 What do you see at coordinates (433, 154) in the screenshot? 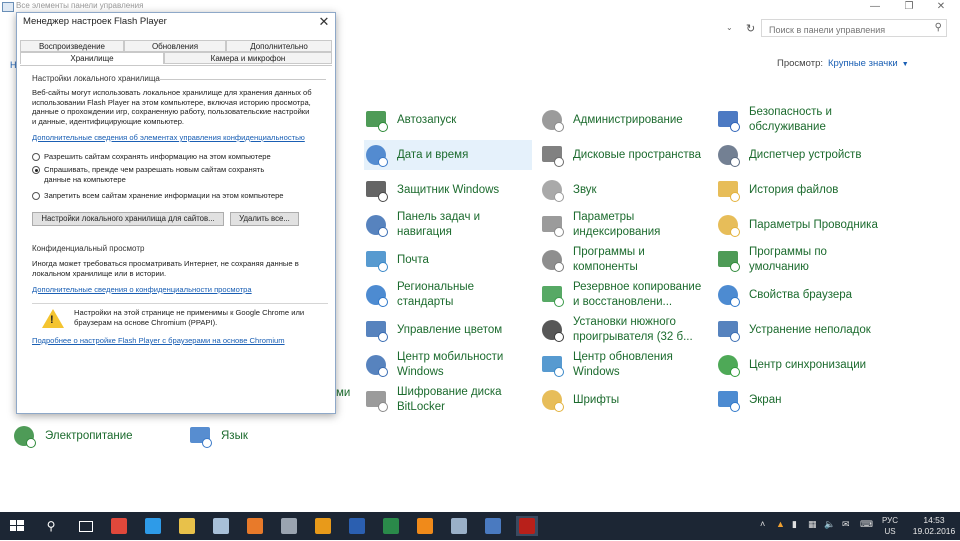
I see `control-panel-item-label: Дата и время` at bounding box center [433, 154].